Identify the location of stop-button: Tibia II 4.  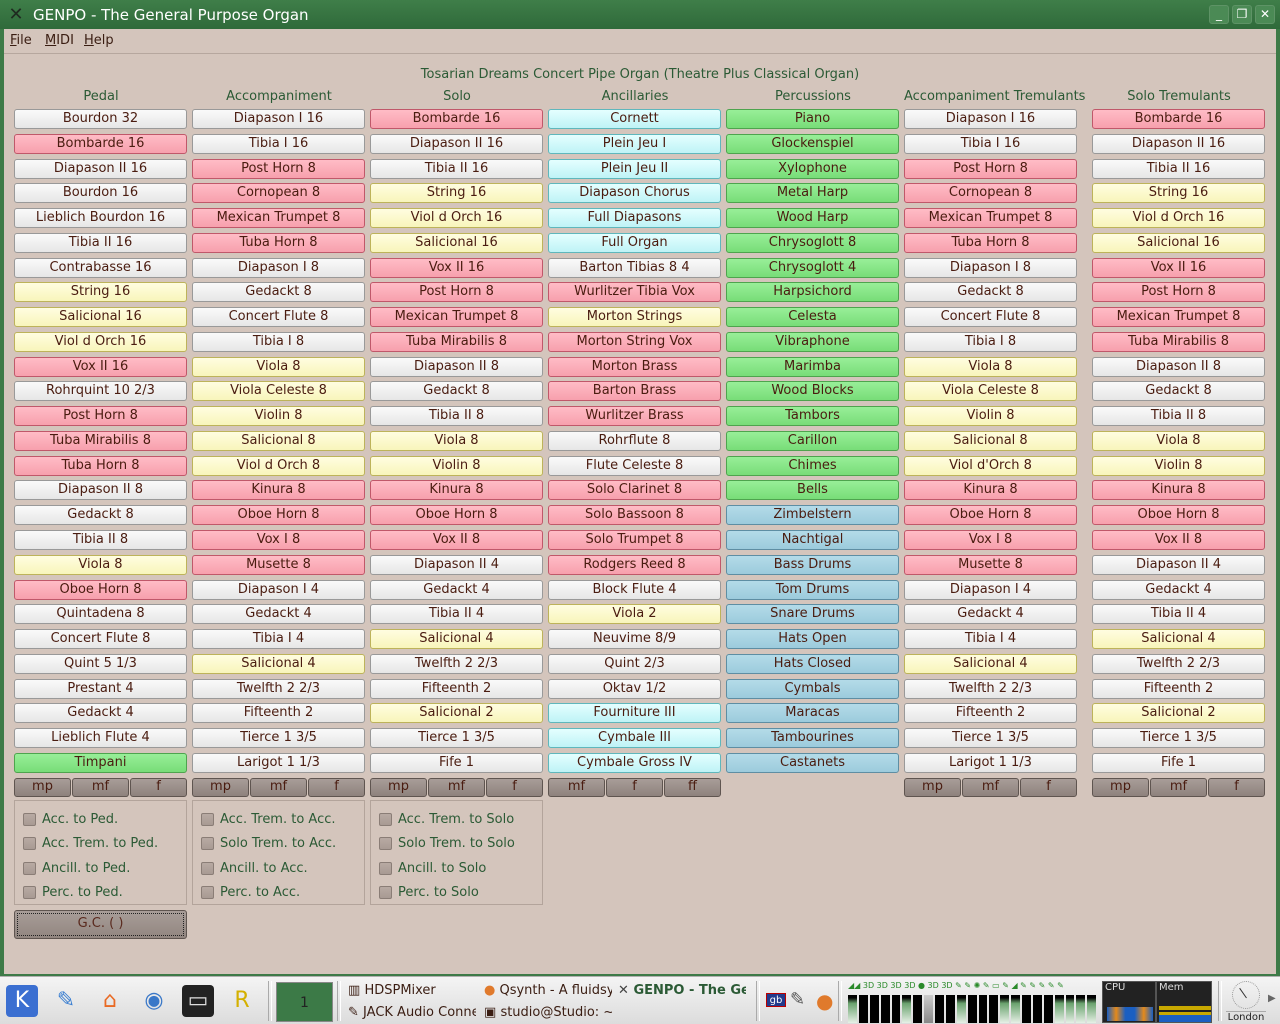
(456, 614).